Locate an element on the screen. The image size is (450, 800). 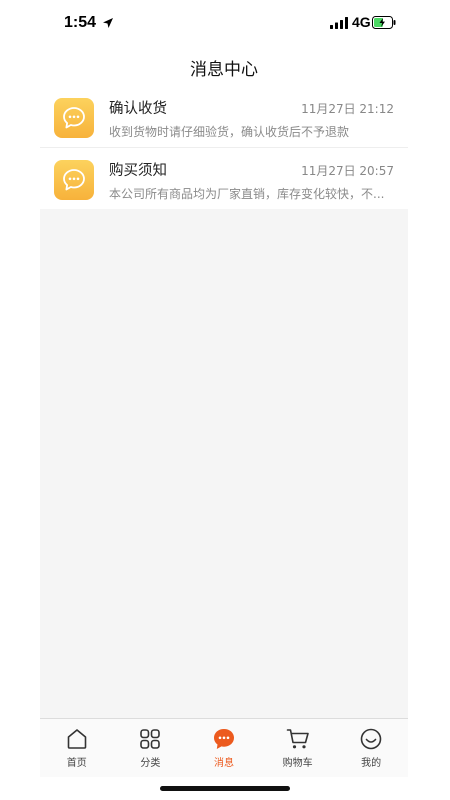
navigation-header: 消息中心 is located at coordinates (224, 66).